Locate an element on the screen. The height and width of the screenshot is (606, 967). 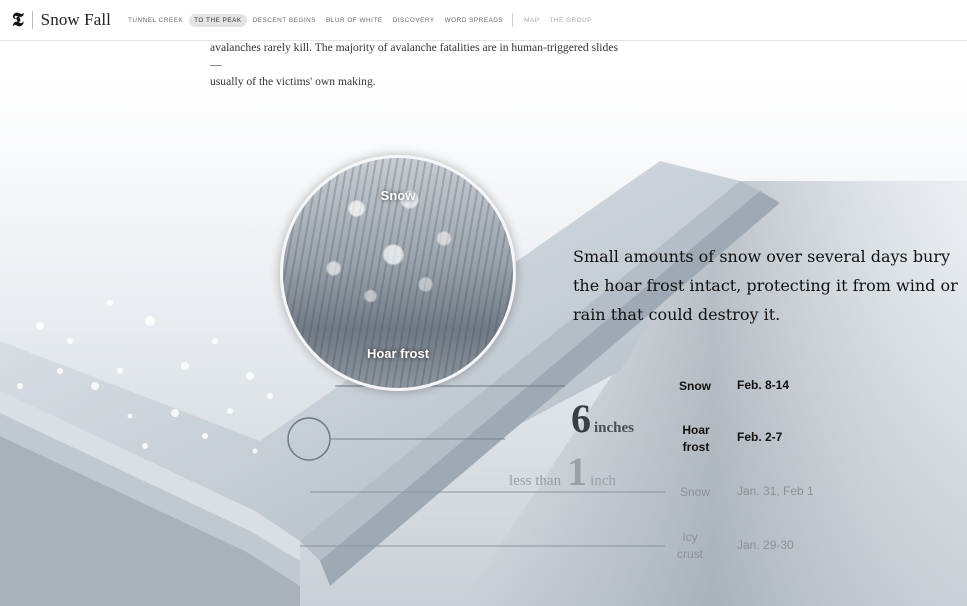
layer-date-icy-crust: Jan. 29-30 is located at coordinates (765, 545).